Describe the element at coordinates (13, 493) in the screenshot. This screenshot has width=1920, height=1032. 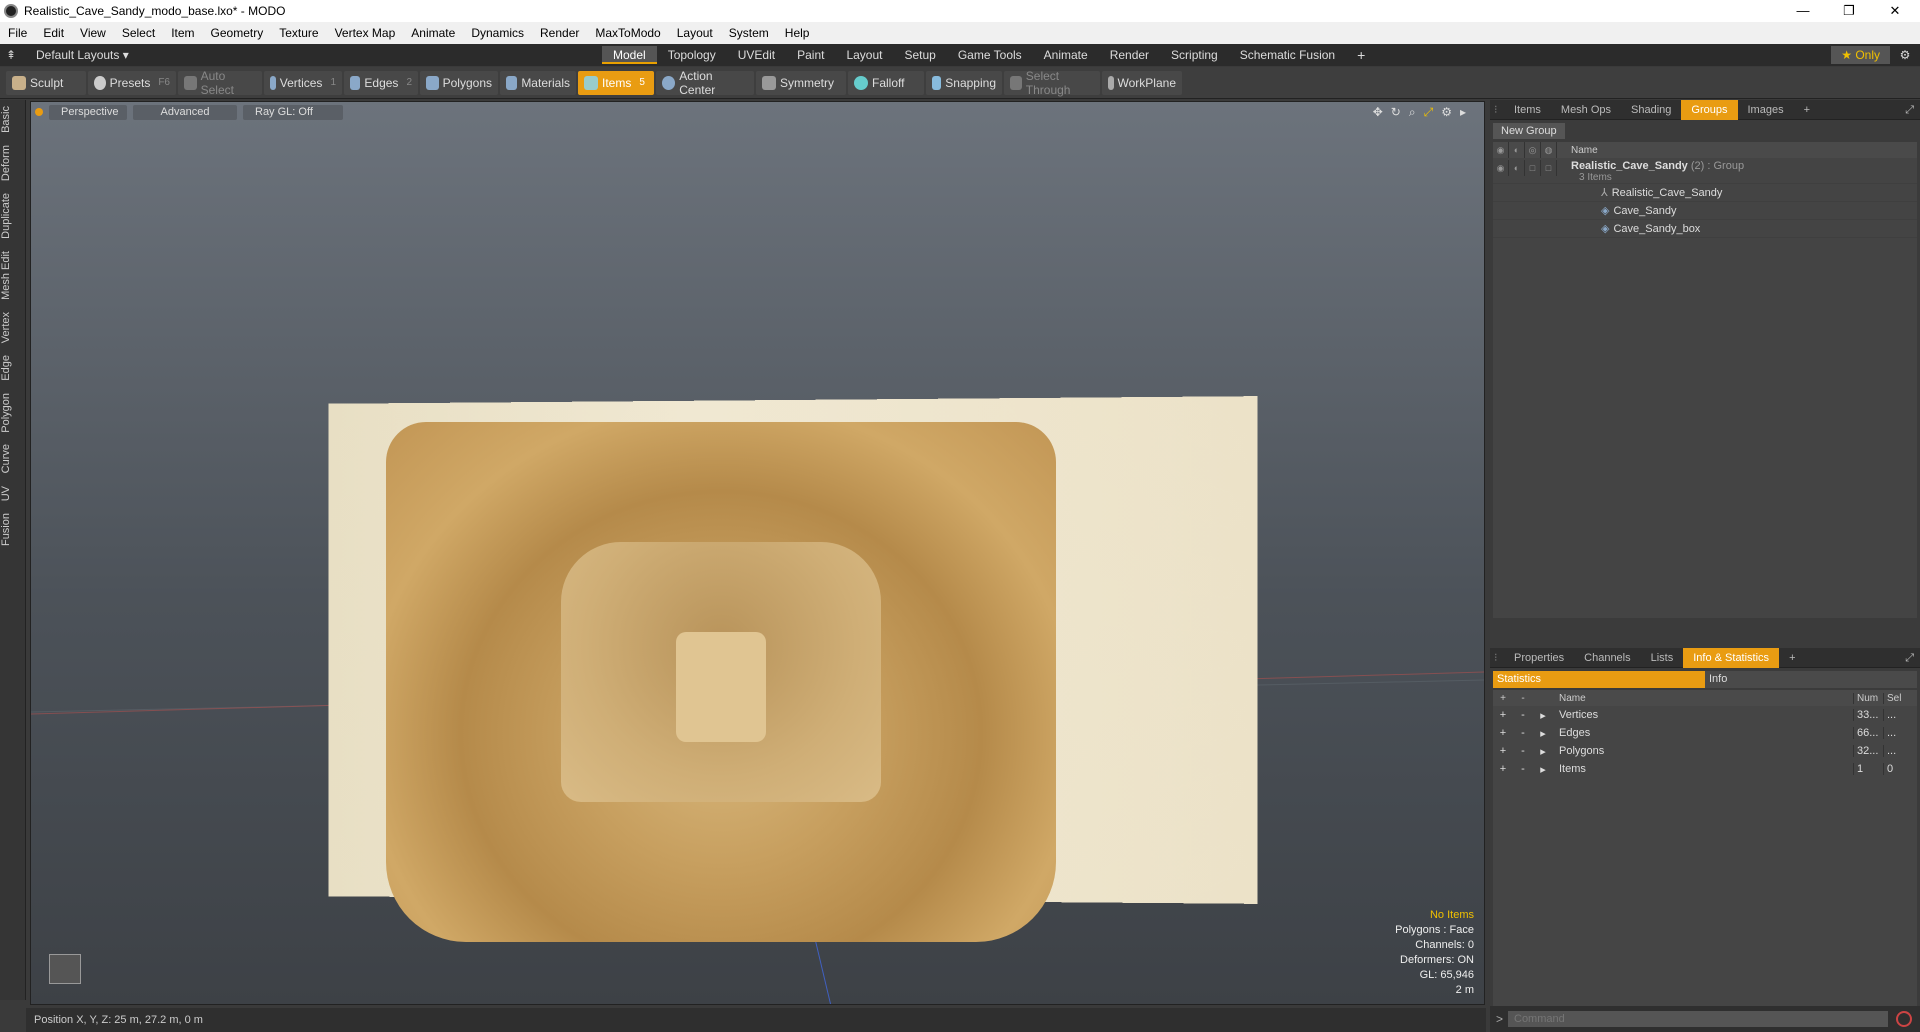
I see `sidetab-uv: UV` at that location.